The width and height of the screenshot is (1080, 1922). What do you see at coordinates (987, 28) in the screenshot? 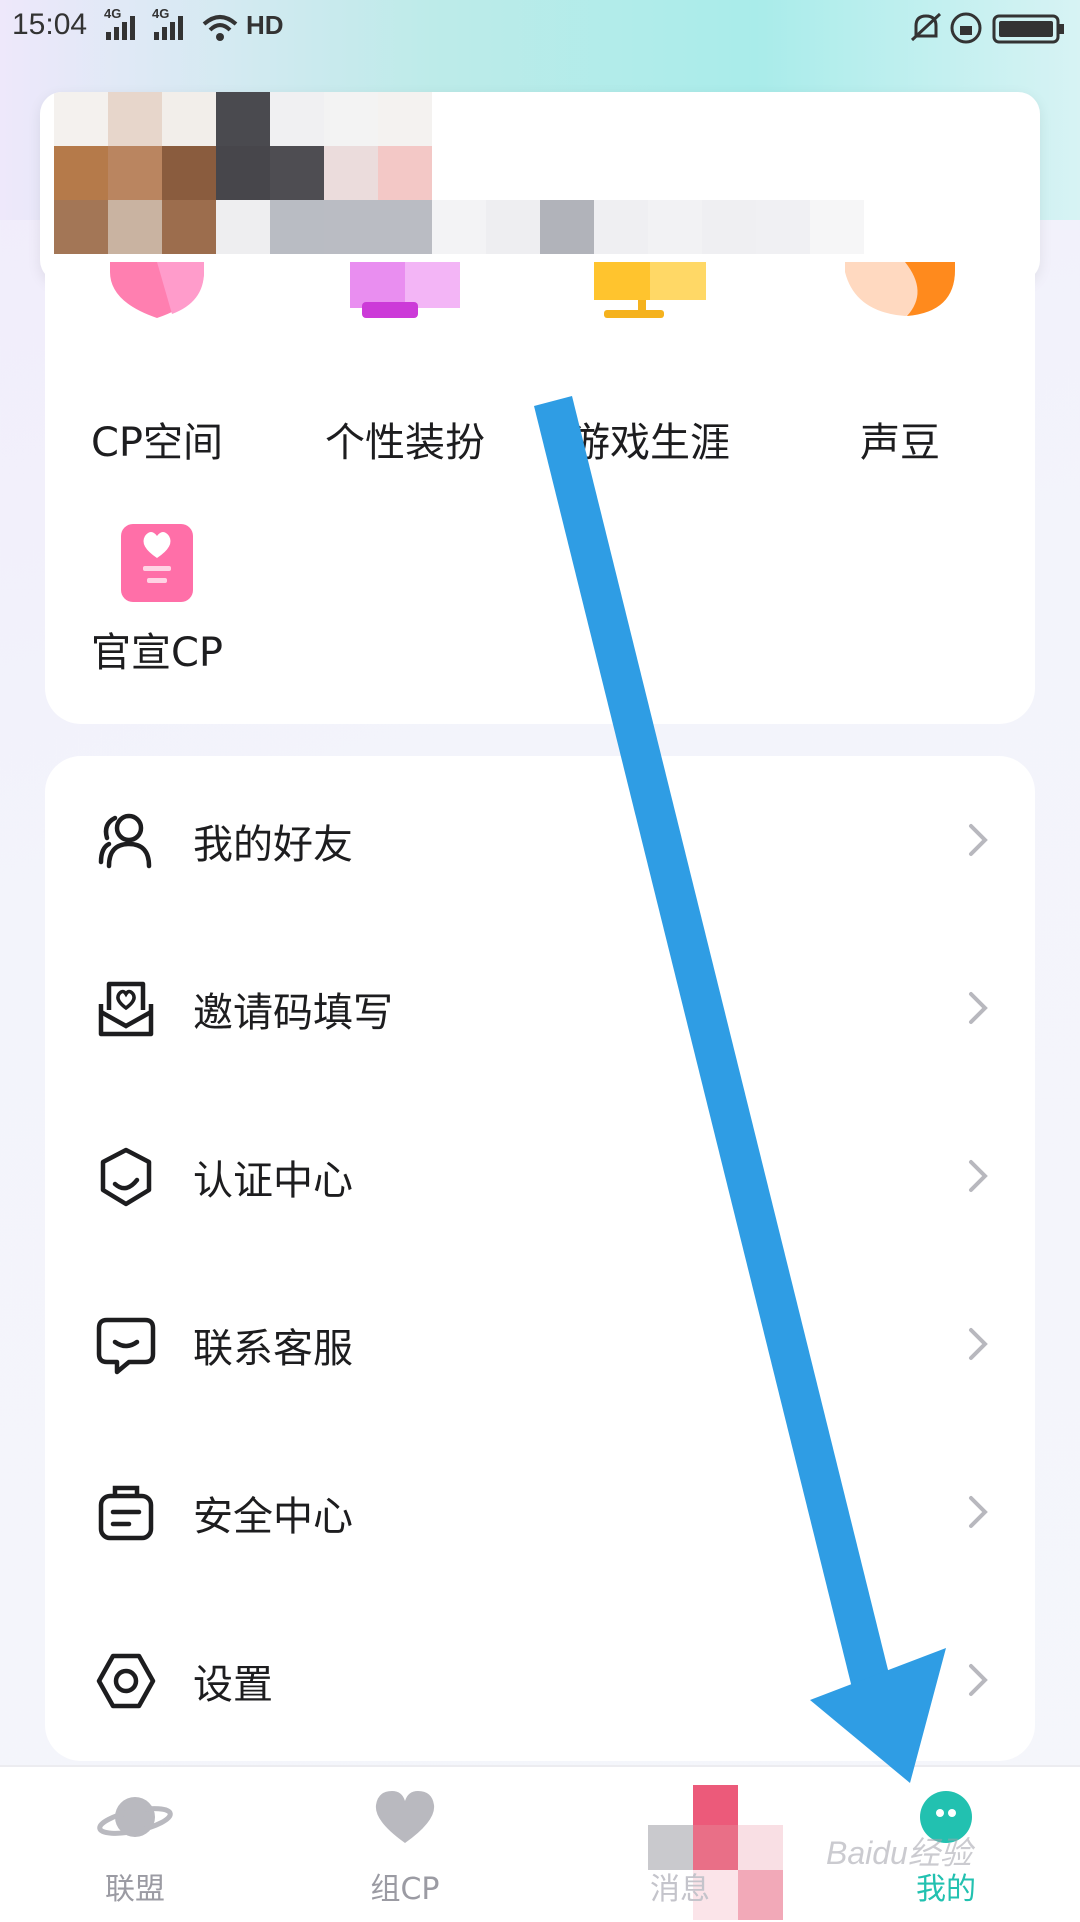
I see `status-right-icons` at bounding box center [987, 28].